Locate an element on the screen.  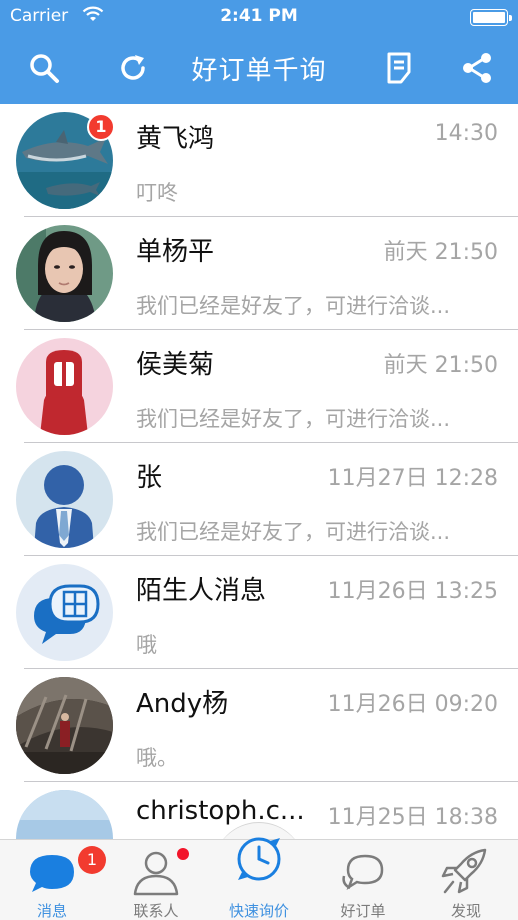
battery-icon is located at coordinates (491, 17).